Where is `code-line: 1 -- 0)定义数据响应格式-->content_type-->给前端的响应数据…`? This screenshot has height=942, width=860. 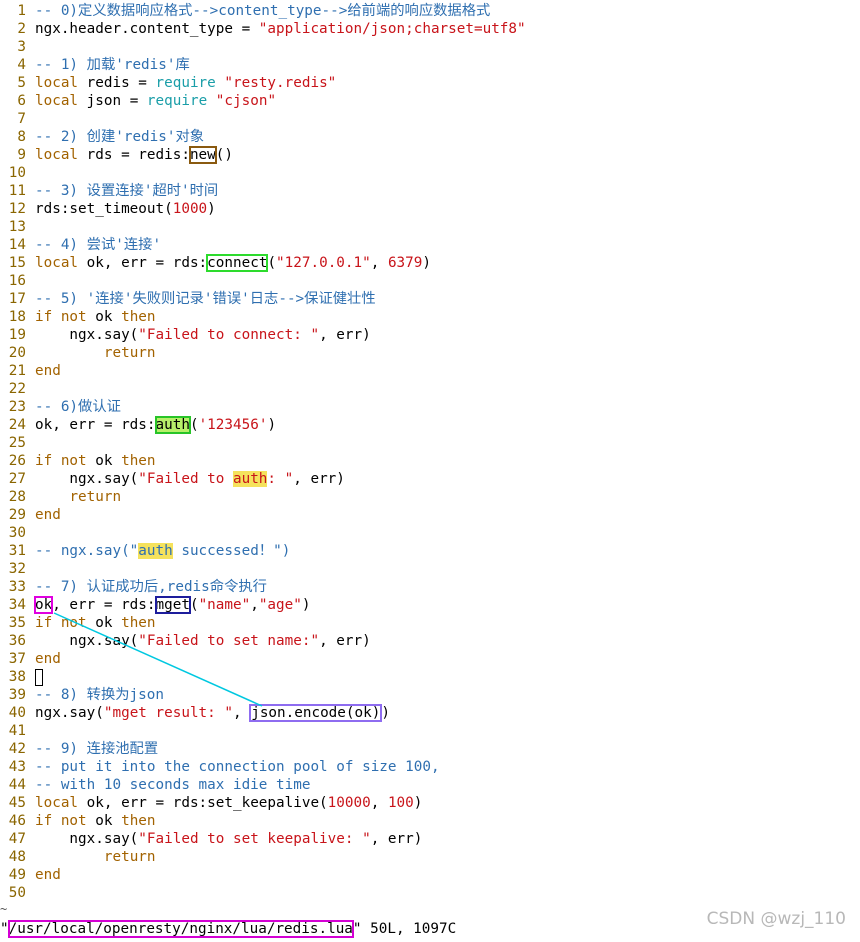 code-line: 1 -- 0)定义数据响应格式-->content_type-->给前端的响应数据… is located at coordinates (430, 11).